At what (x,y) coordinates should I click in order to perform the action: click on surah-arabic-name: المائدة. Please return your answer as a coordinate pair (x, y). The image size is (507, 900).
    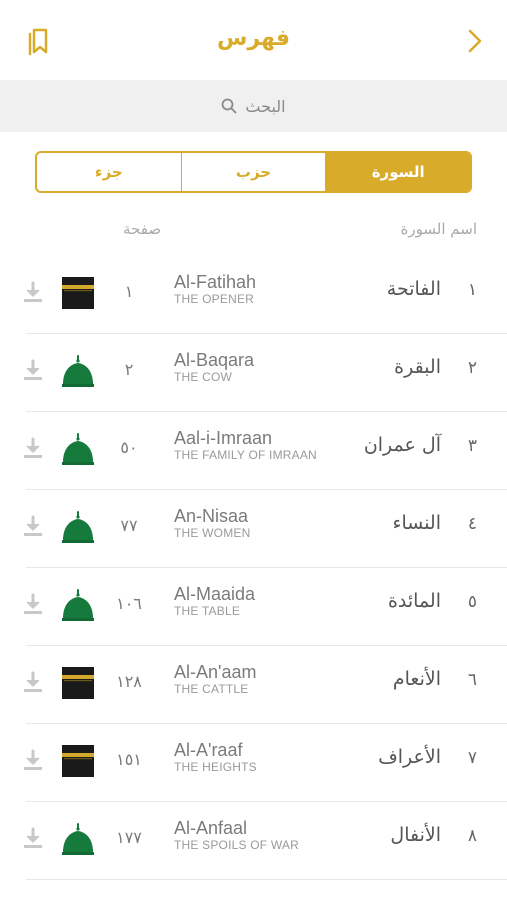
    Looking at the image, I should click on (414, 601).